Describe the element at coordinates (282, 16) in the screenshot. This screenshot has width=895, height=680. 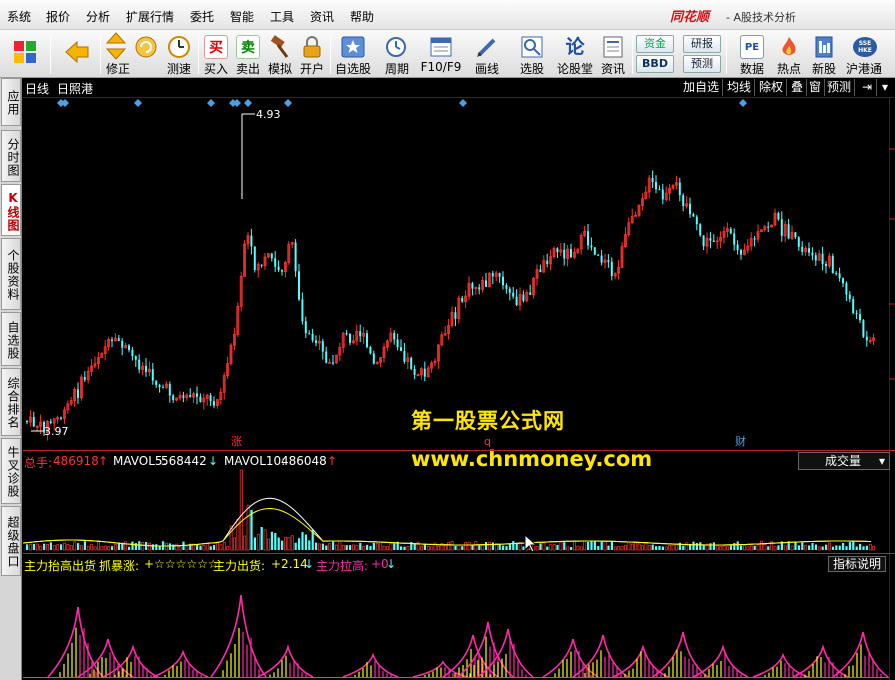
I see `menu-tools: 工具` at that location.